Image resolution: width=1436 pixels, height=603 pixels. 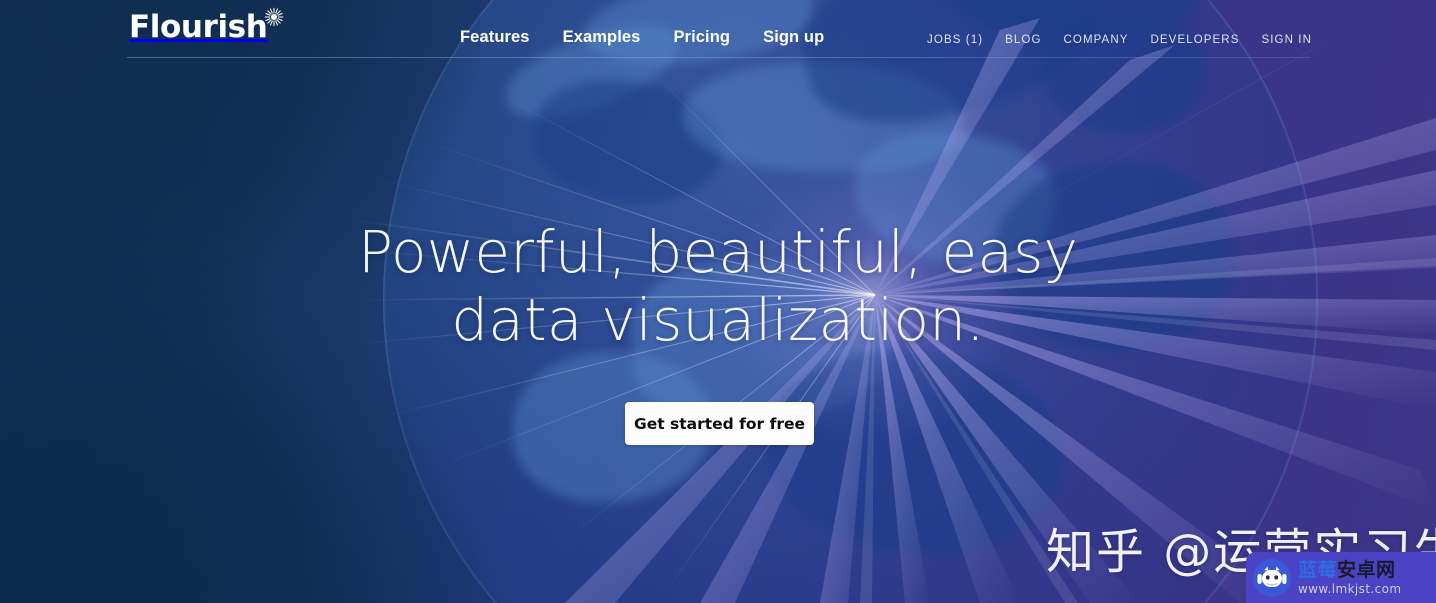 What do you see at coordinates (495, 37) in the screenshot?
I see `nav-item-features: Features` at bounding box center [495, 37].